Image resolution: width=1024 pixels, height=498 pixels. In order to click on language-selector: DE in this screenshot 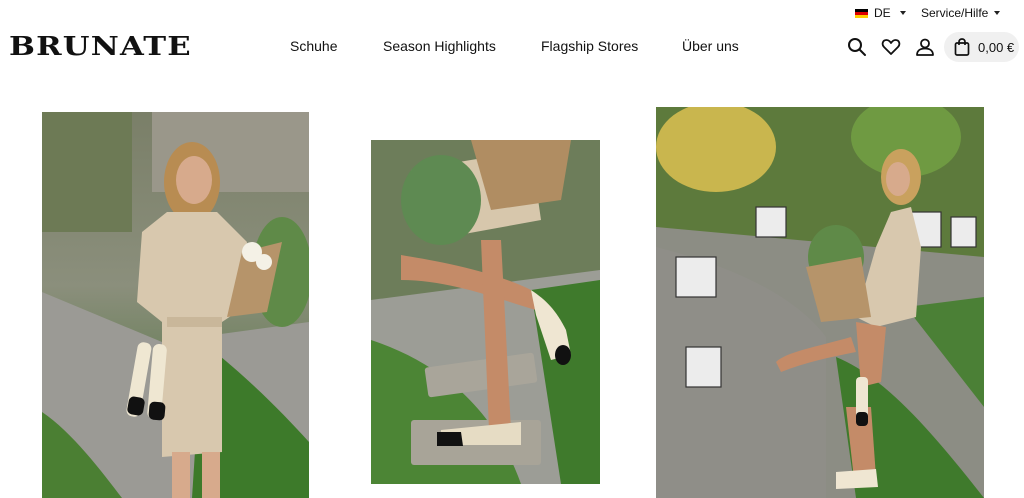, I will do `click(880, 13)`.